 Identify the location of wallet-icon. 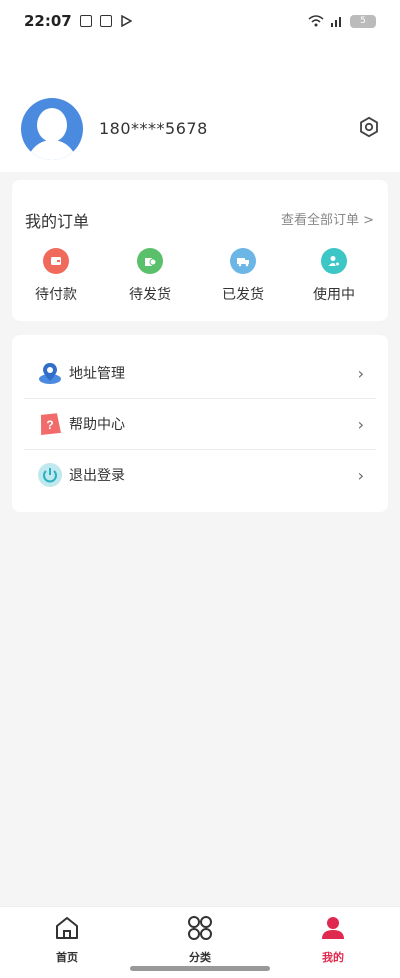
(56, 261).